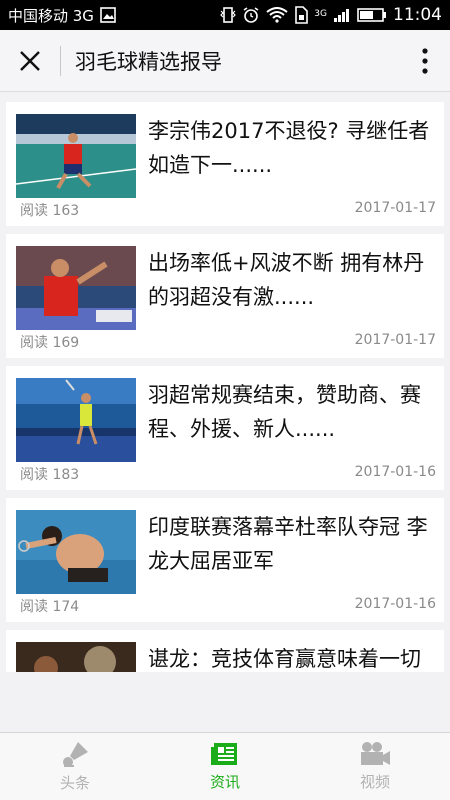 This screenshot has height=800, width=450. Describe the element at coordinates (417, 15) in the screenshot. I see `clock-time: 11:04` at that location.